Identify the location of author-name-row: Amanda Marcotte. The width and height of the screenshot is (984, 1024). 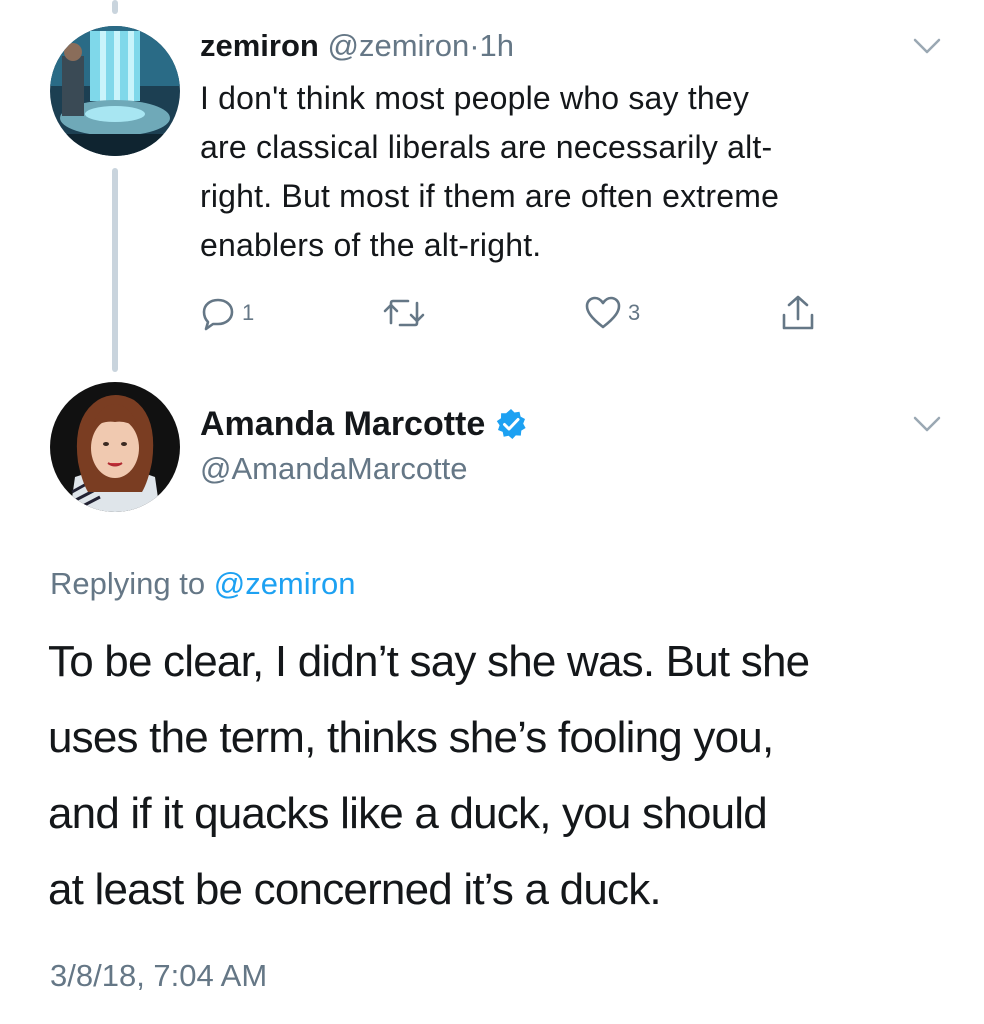
(363, 424).